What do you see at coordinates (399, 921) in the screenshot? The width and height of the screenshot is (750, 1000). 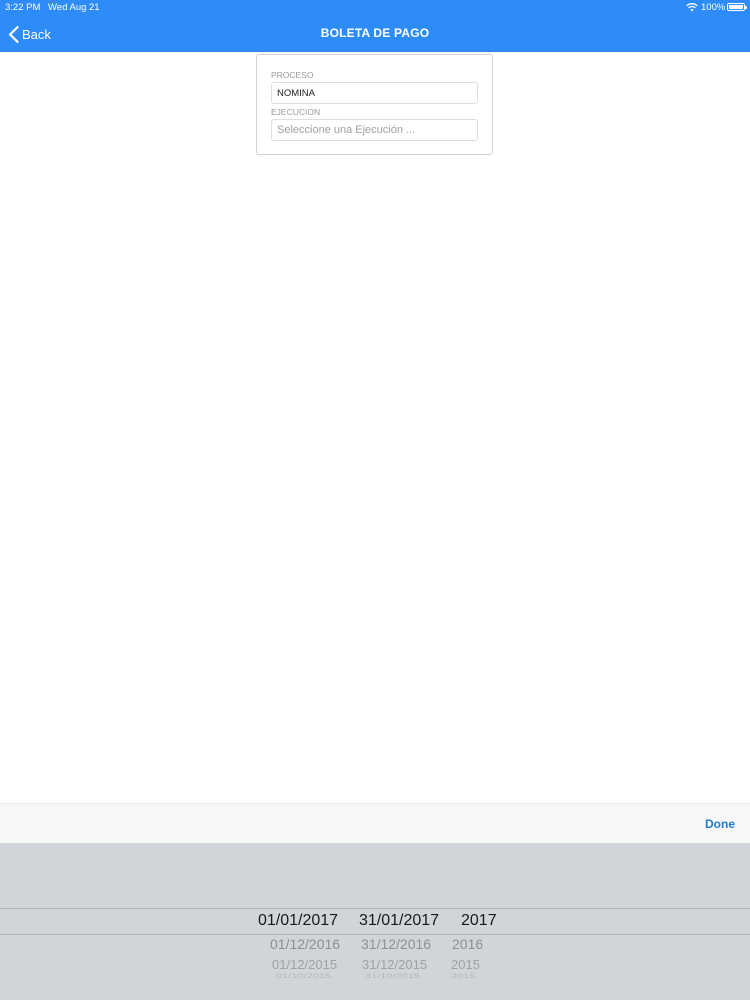 I see `picker-option-selected: 31/01/2017` at bounding box center [399, 921].